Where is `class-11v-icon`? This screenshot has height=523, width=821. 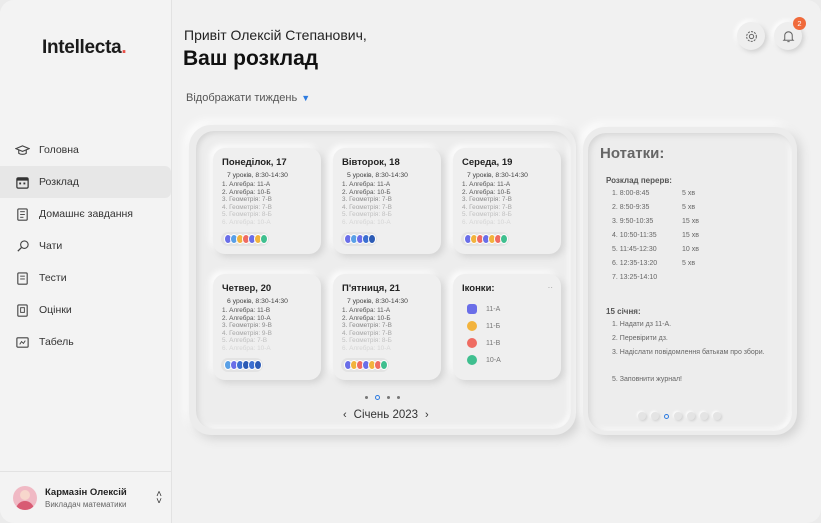 class-11v-icon is located at coordinates (472, 343).